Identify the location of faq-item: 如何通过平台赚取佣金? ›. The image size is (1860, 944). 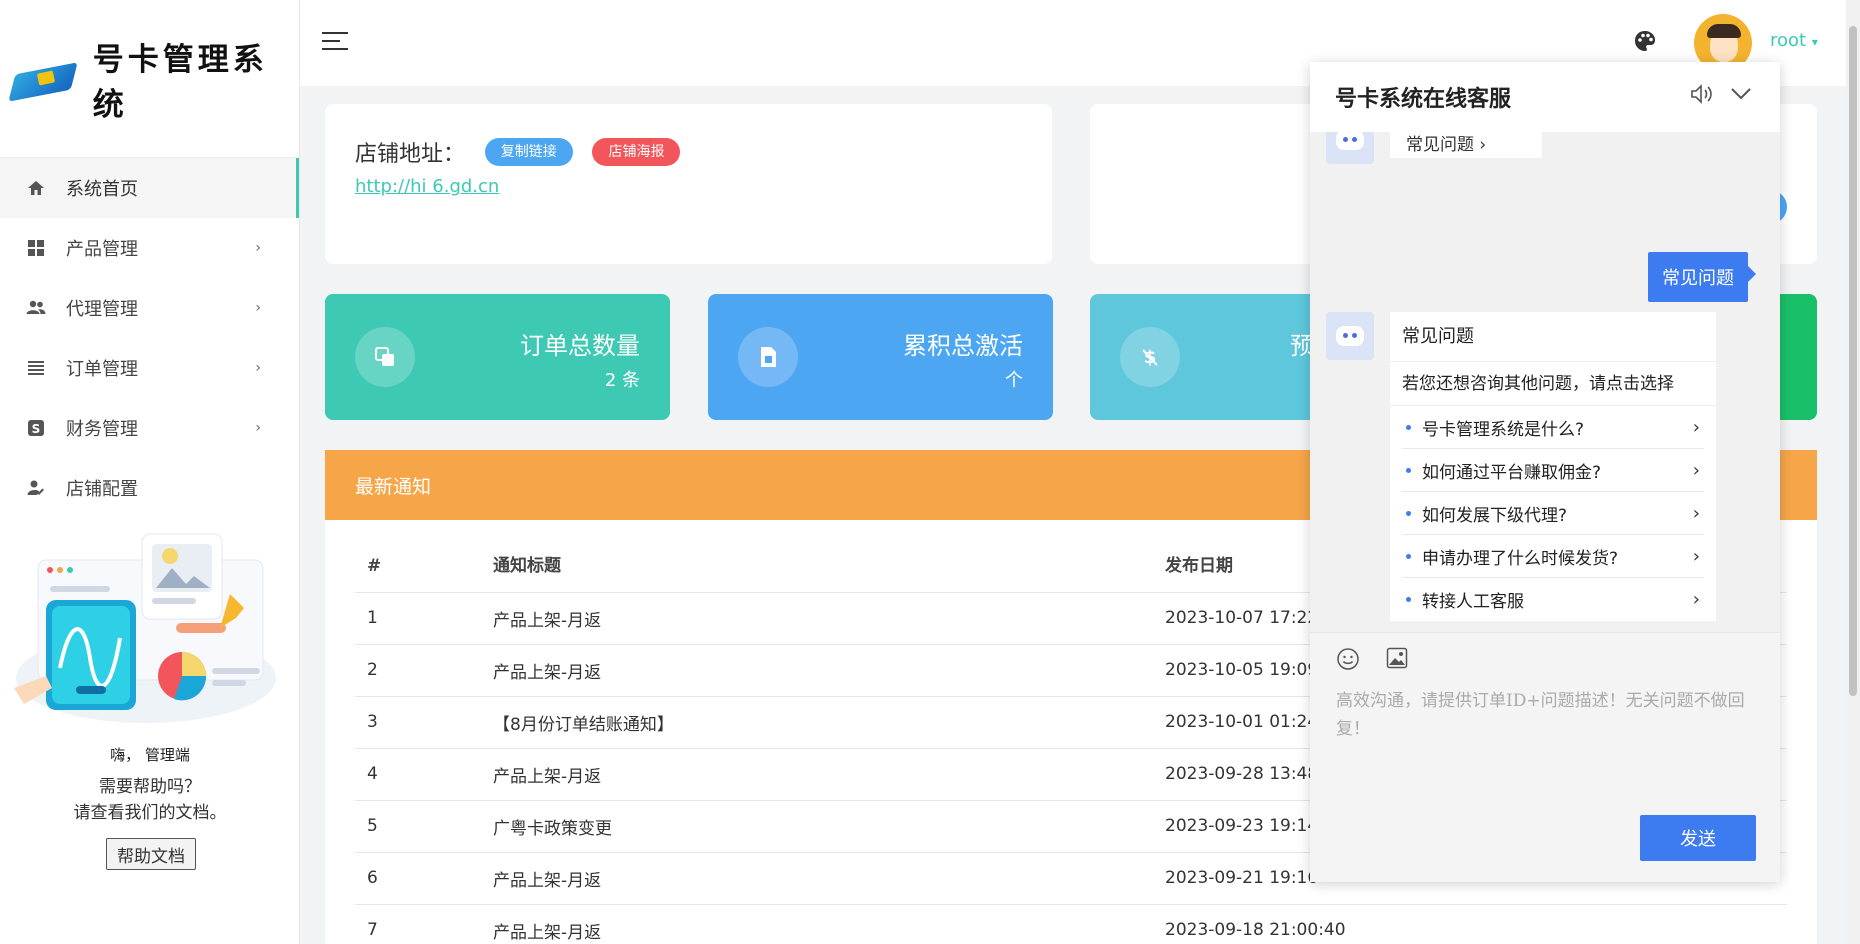
(1553, 470).